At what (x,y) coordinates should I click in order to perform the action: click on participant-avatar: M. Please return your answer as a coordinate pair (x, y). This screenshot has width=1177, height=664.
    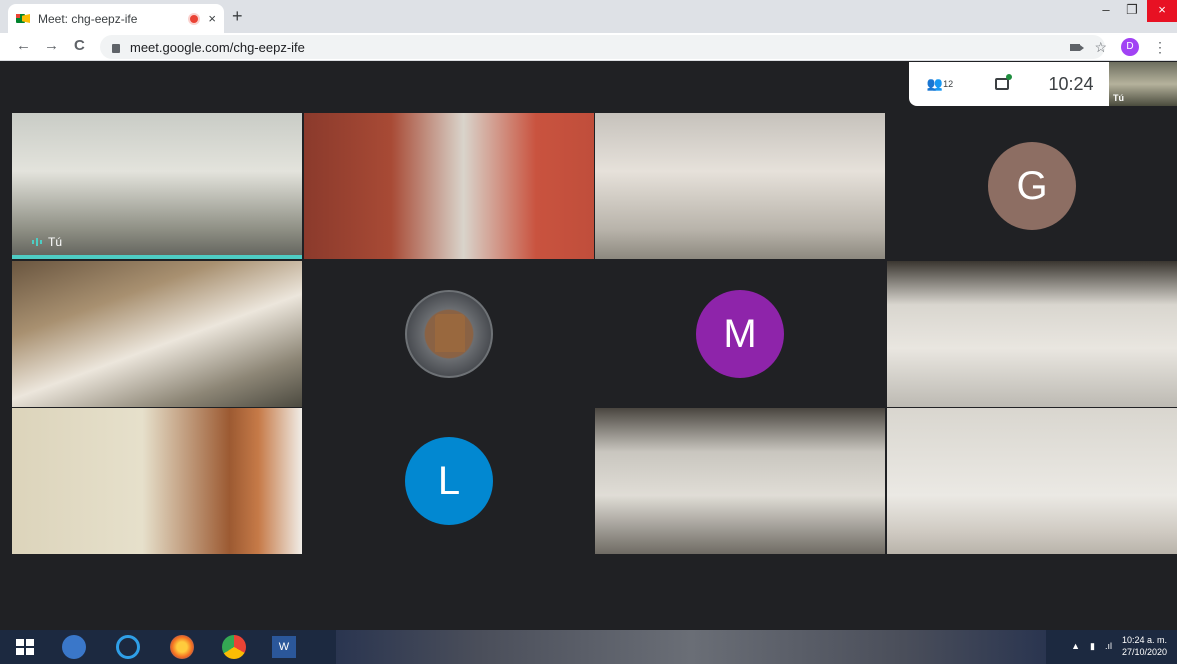
    Looking at the image, I should click on (740, 334).